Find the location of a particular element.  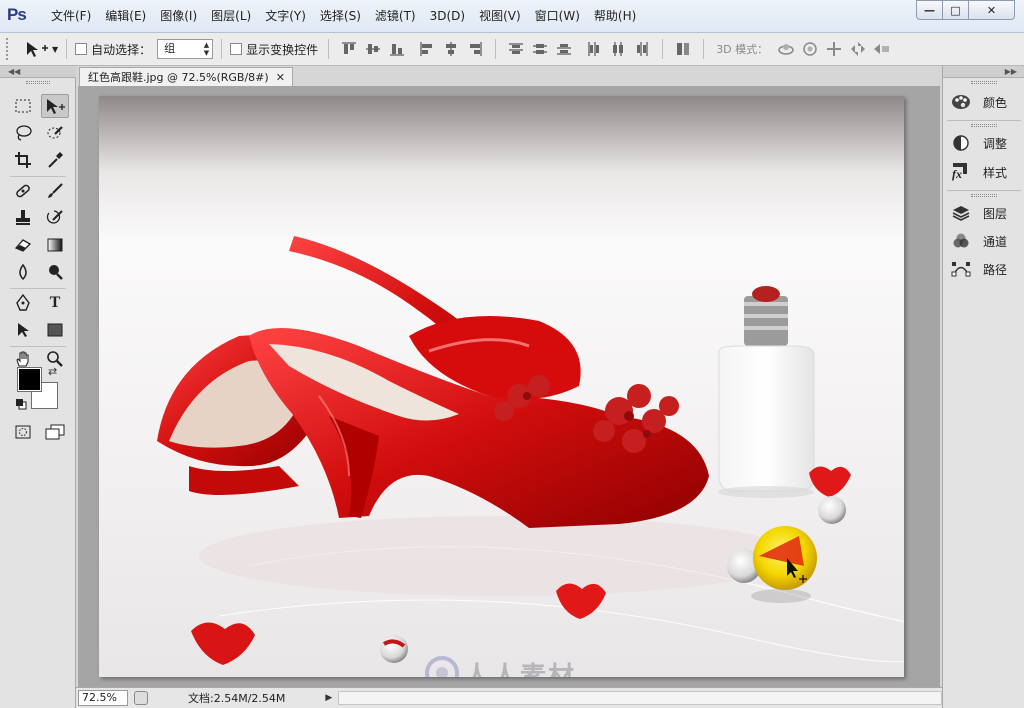

maximize-icon: □ is located at coordinates (955, 10).